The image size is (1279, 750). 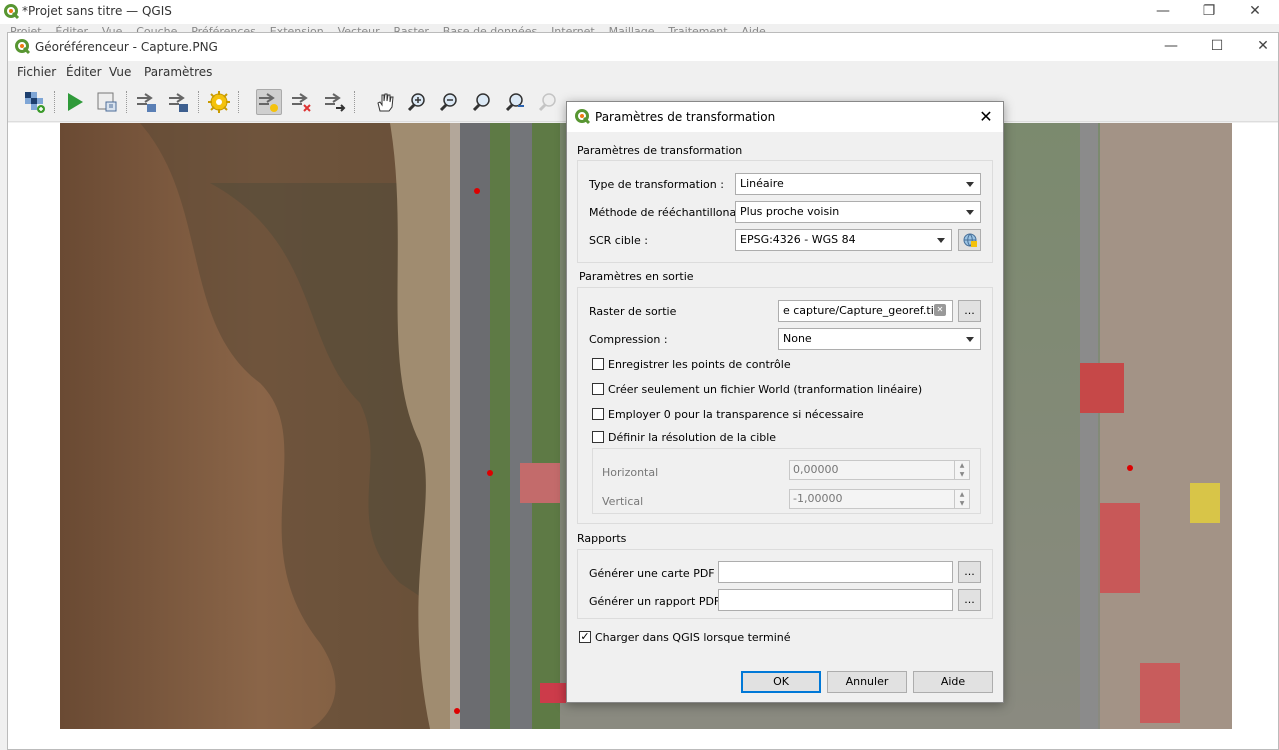 I want to click on generate-gdal-script-icon, so click(x=107, y=102).